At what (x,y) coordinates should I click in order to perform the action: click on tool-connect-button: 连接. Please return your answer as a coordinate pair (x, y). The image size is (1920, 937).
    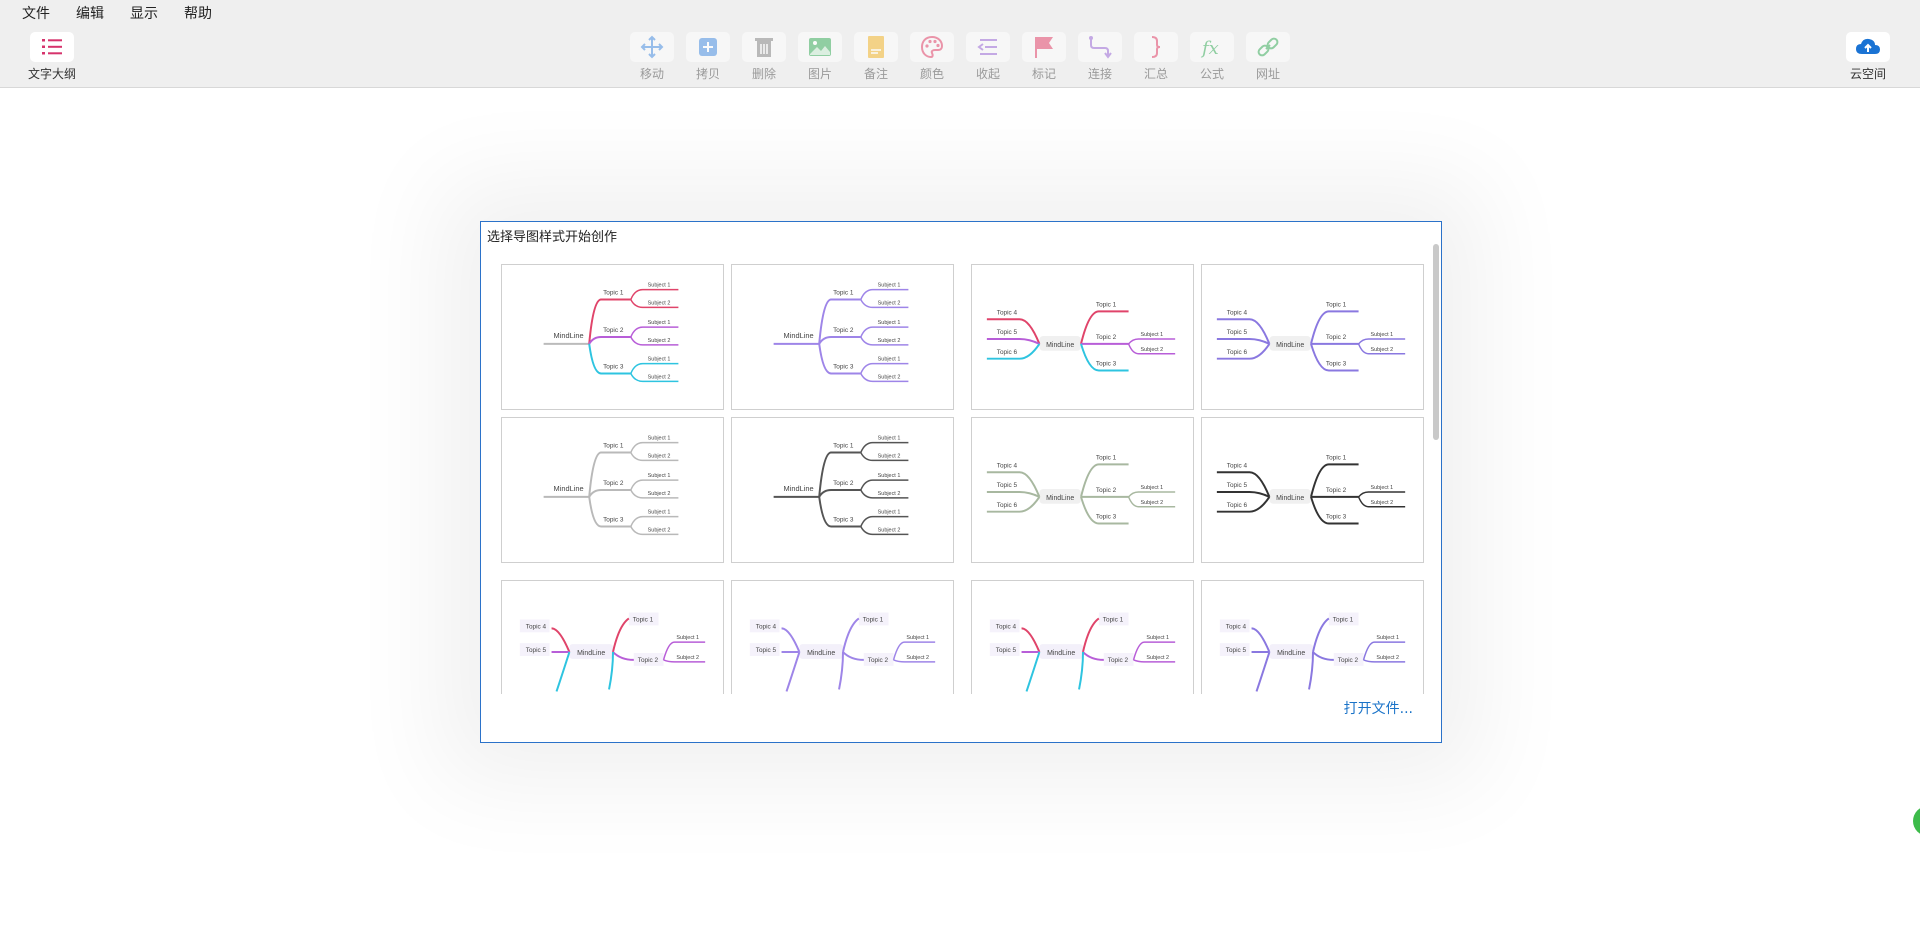
    Looking at the image, I should click on (1100, 57).